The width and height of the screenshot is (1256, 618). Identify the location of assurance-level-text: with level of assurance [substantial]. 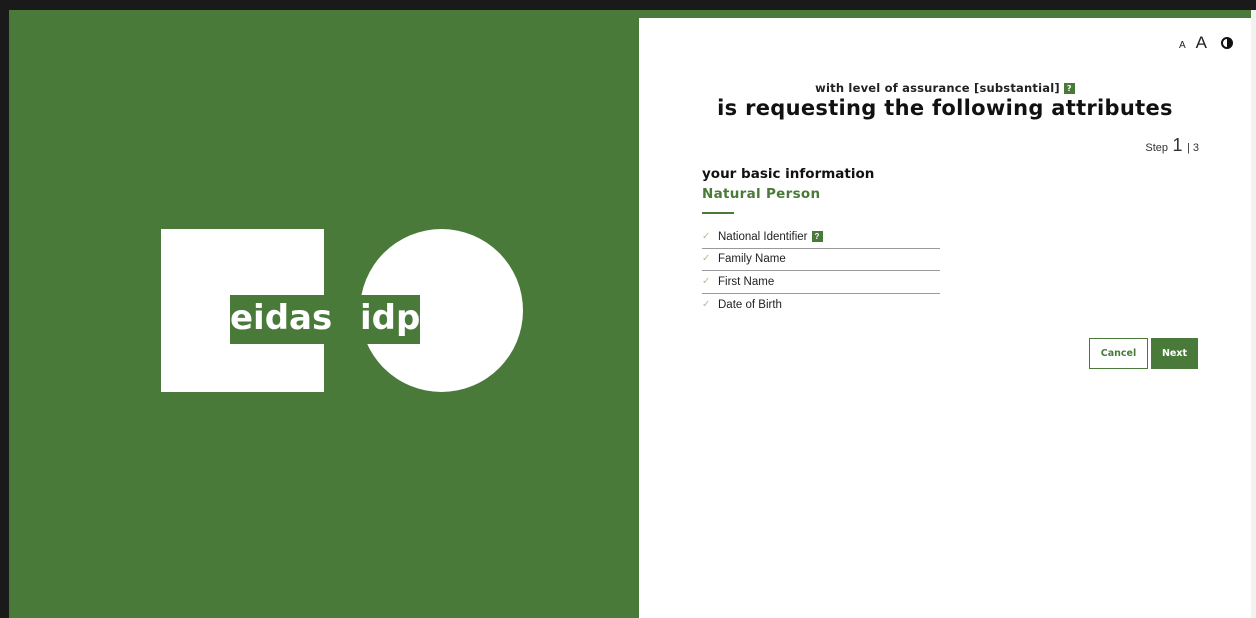
(937, 88).